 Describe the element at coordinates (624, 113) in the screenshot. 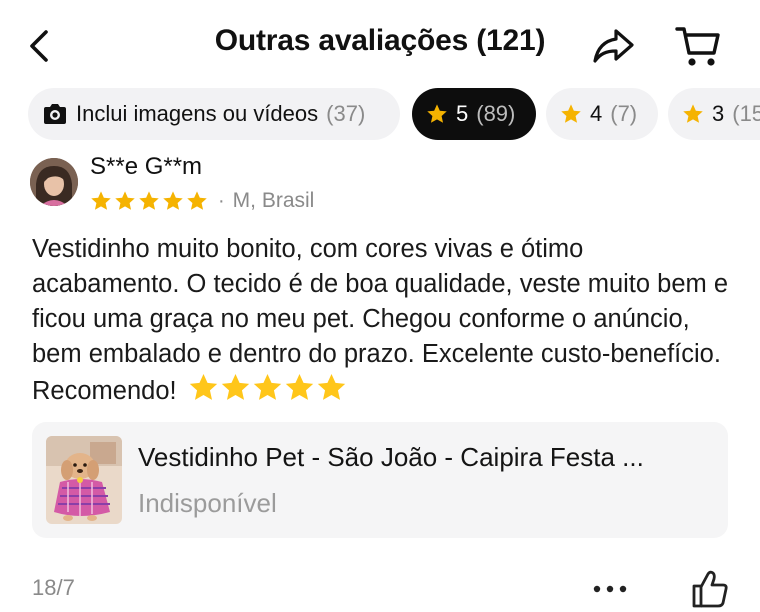

I see `filter-chip-count: (7)` at that location.